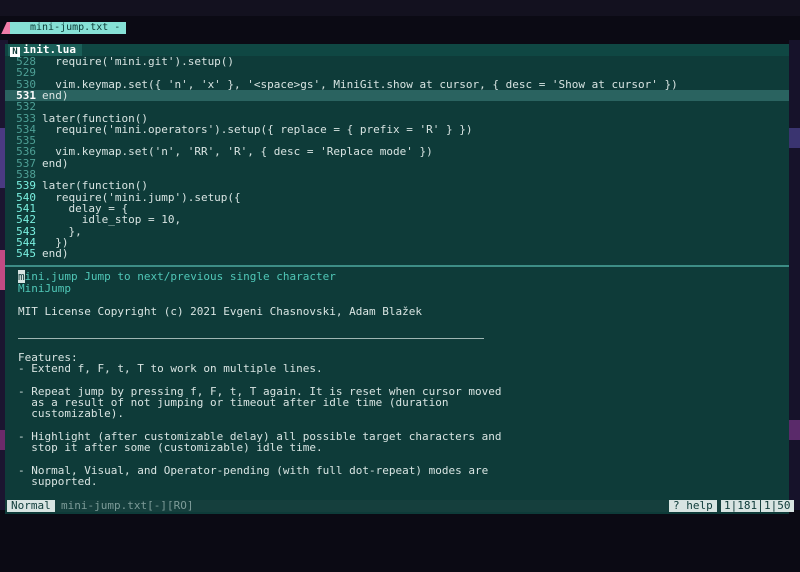  Describe the element at coordinates (71, 414) in the screenshot. I see `feature-line: customizable).` at that location.